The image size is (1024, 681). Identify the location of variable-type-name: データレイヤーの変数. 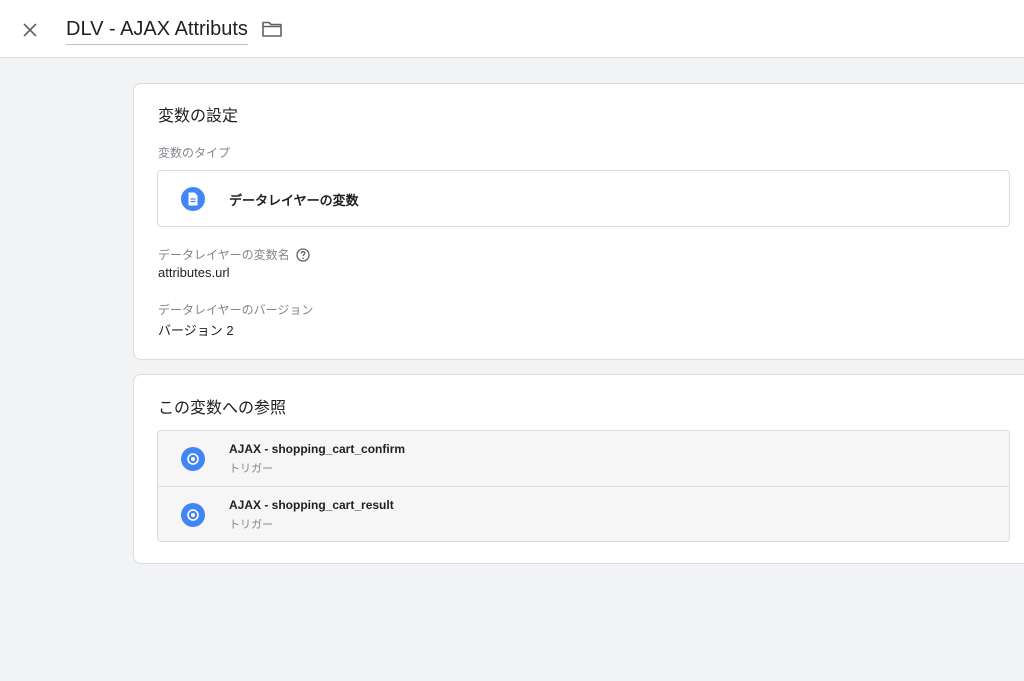
(294, 200).